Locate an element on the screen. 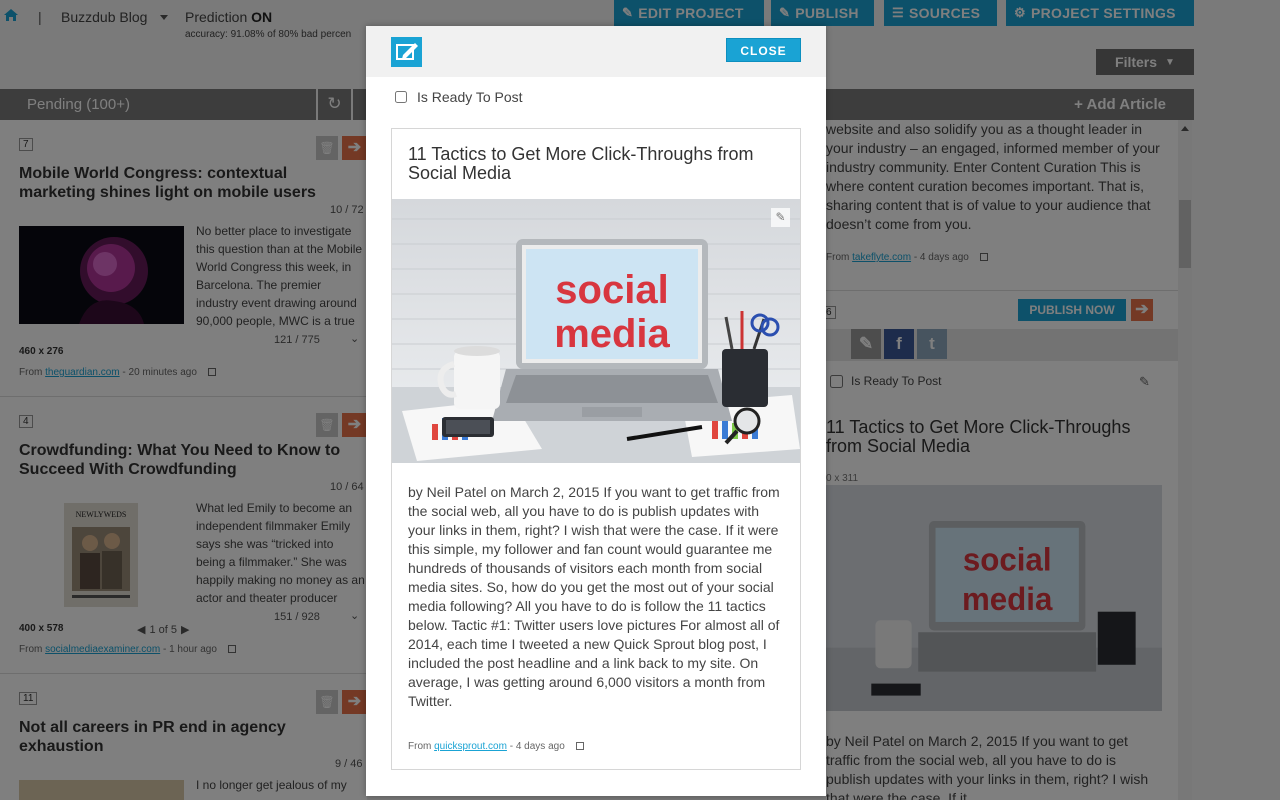  source-link: quicksprout.com is located at coordinates (470, 746).